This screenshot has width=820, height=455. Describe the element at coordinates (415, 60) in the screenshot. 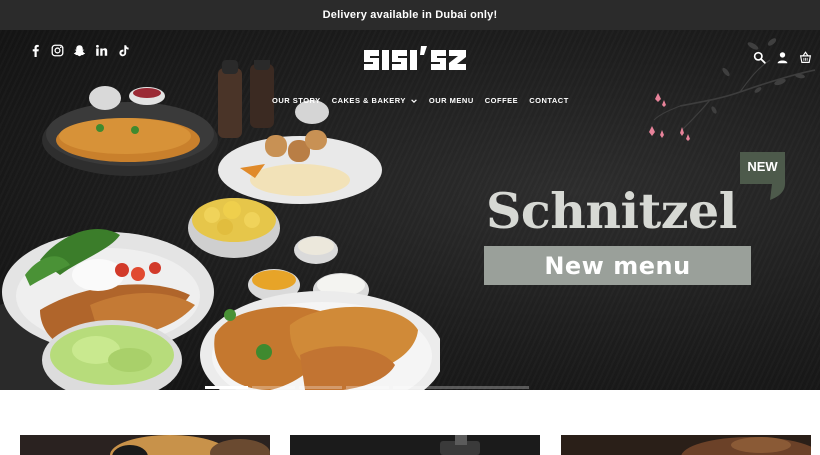

I see `sisis-logo` at that location.